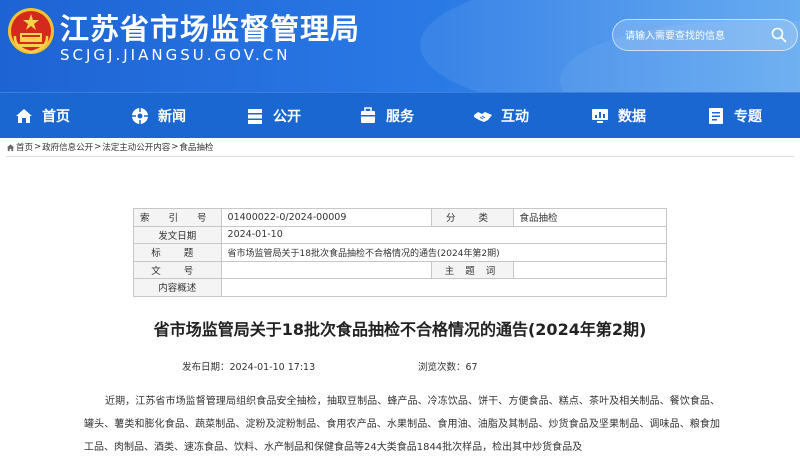  Describe the element at coordinates (206, 367) in the screenshot. I see `publish-date-label: 发布日期：` at that location.